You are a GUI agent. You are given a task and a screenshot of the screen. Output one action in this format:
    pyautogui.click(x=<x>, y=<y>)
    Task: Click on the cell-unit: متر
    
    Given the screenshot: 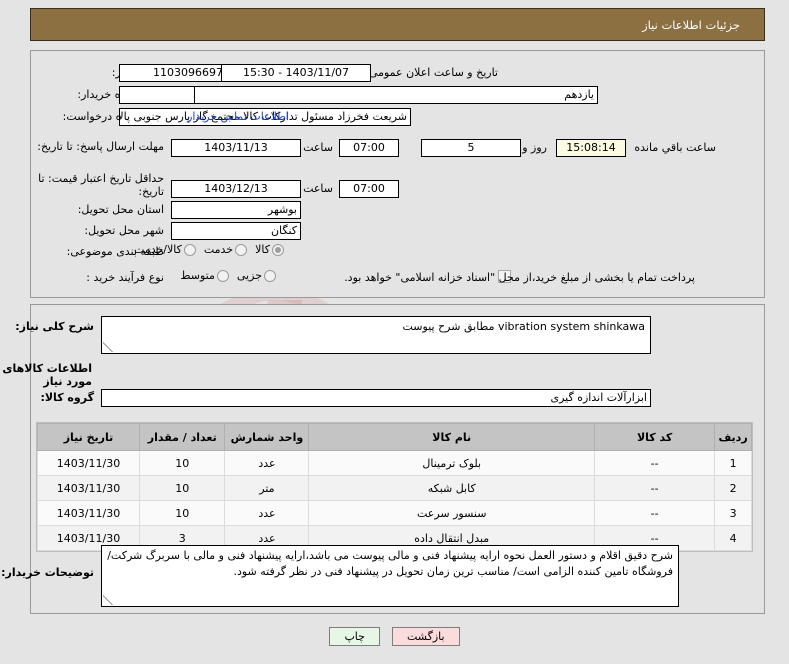 What is the action you would take?
    pyautogui.click(x=267, y=488)
    